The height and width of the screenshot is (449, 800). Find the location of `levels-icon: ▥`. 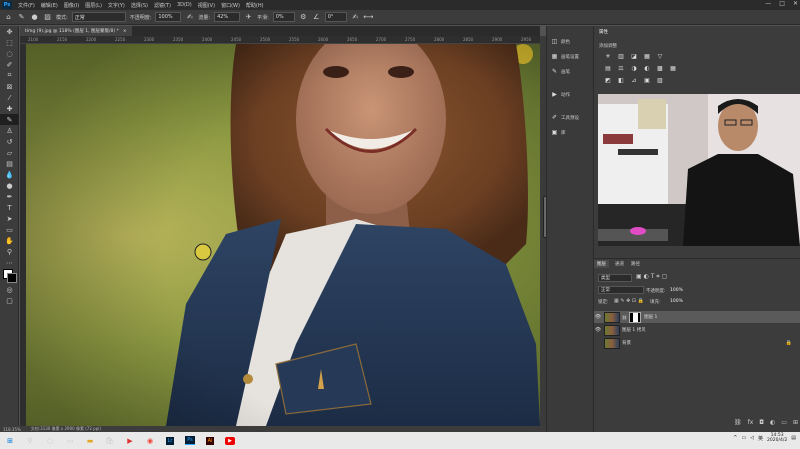

levels-icon: ▥ is located at coordinates (621, 56).